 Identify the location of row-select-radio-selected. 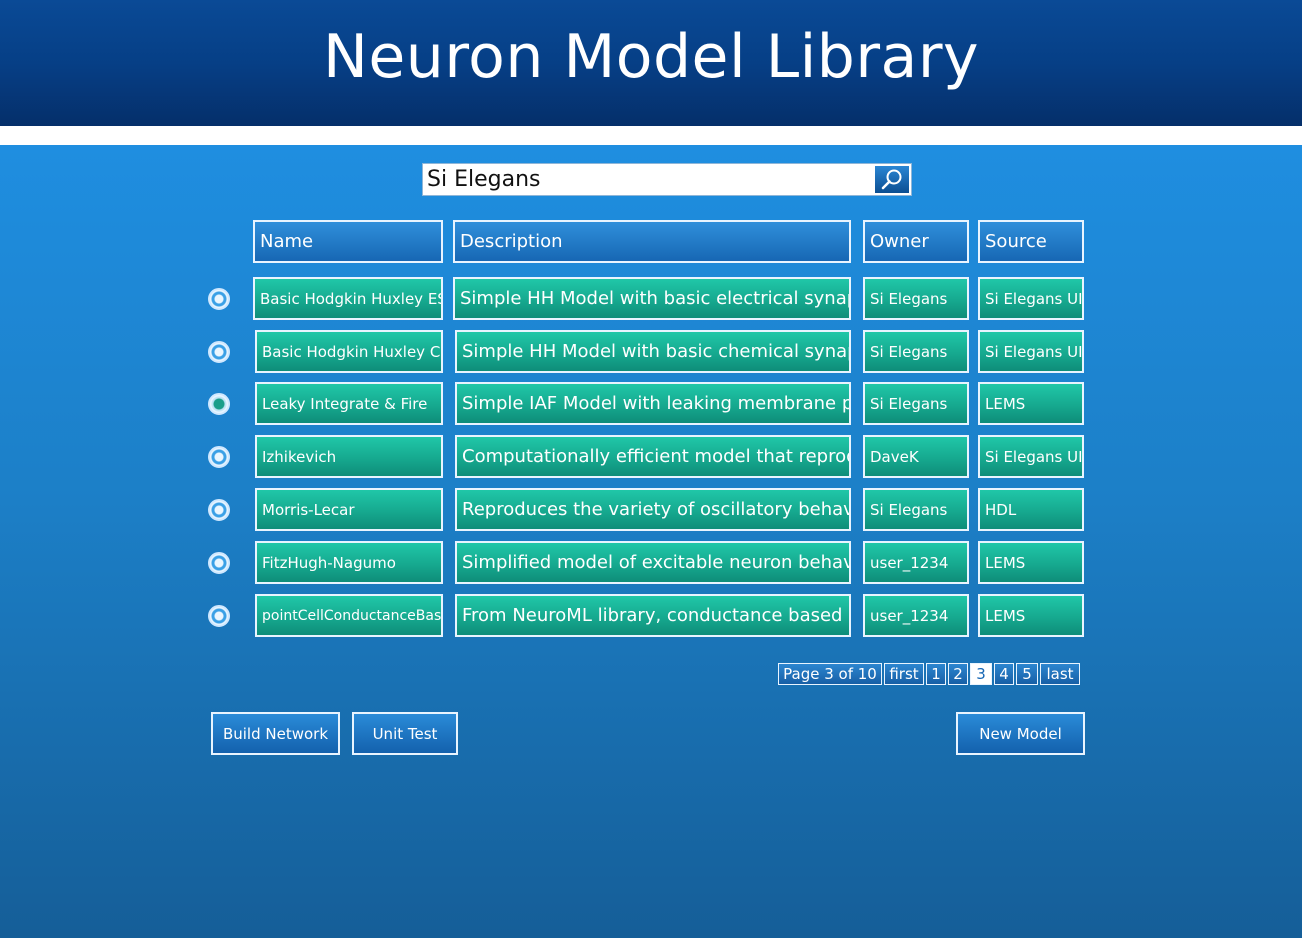
(219, 404).